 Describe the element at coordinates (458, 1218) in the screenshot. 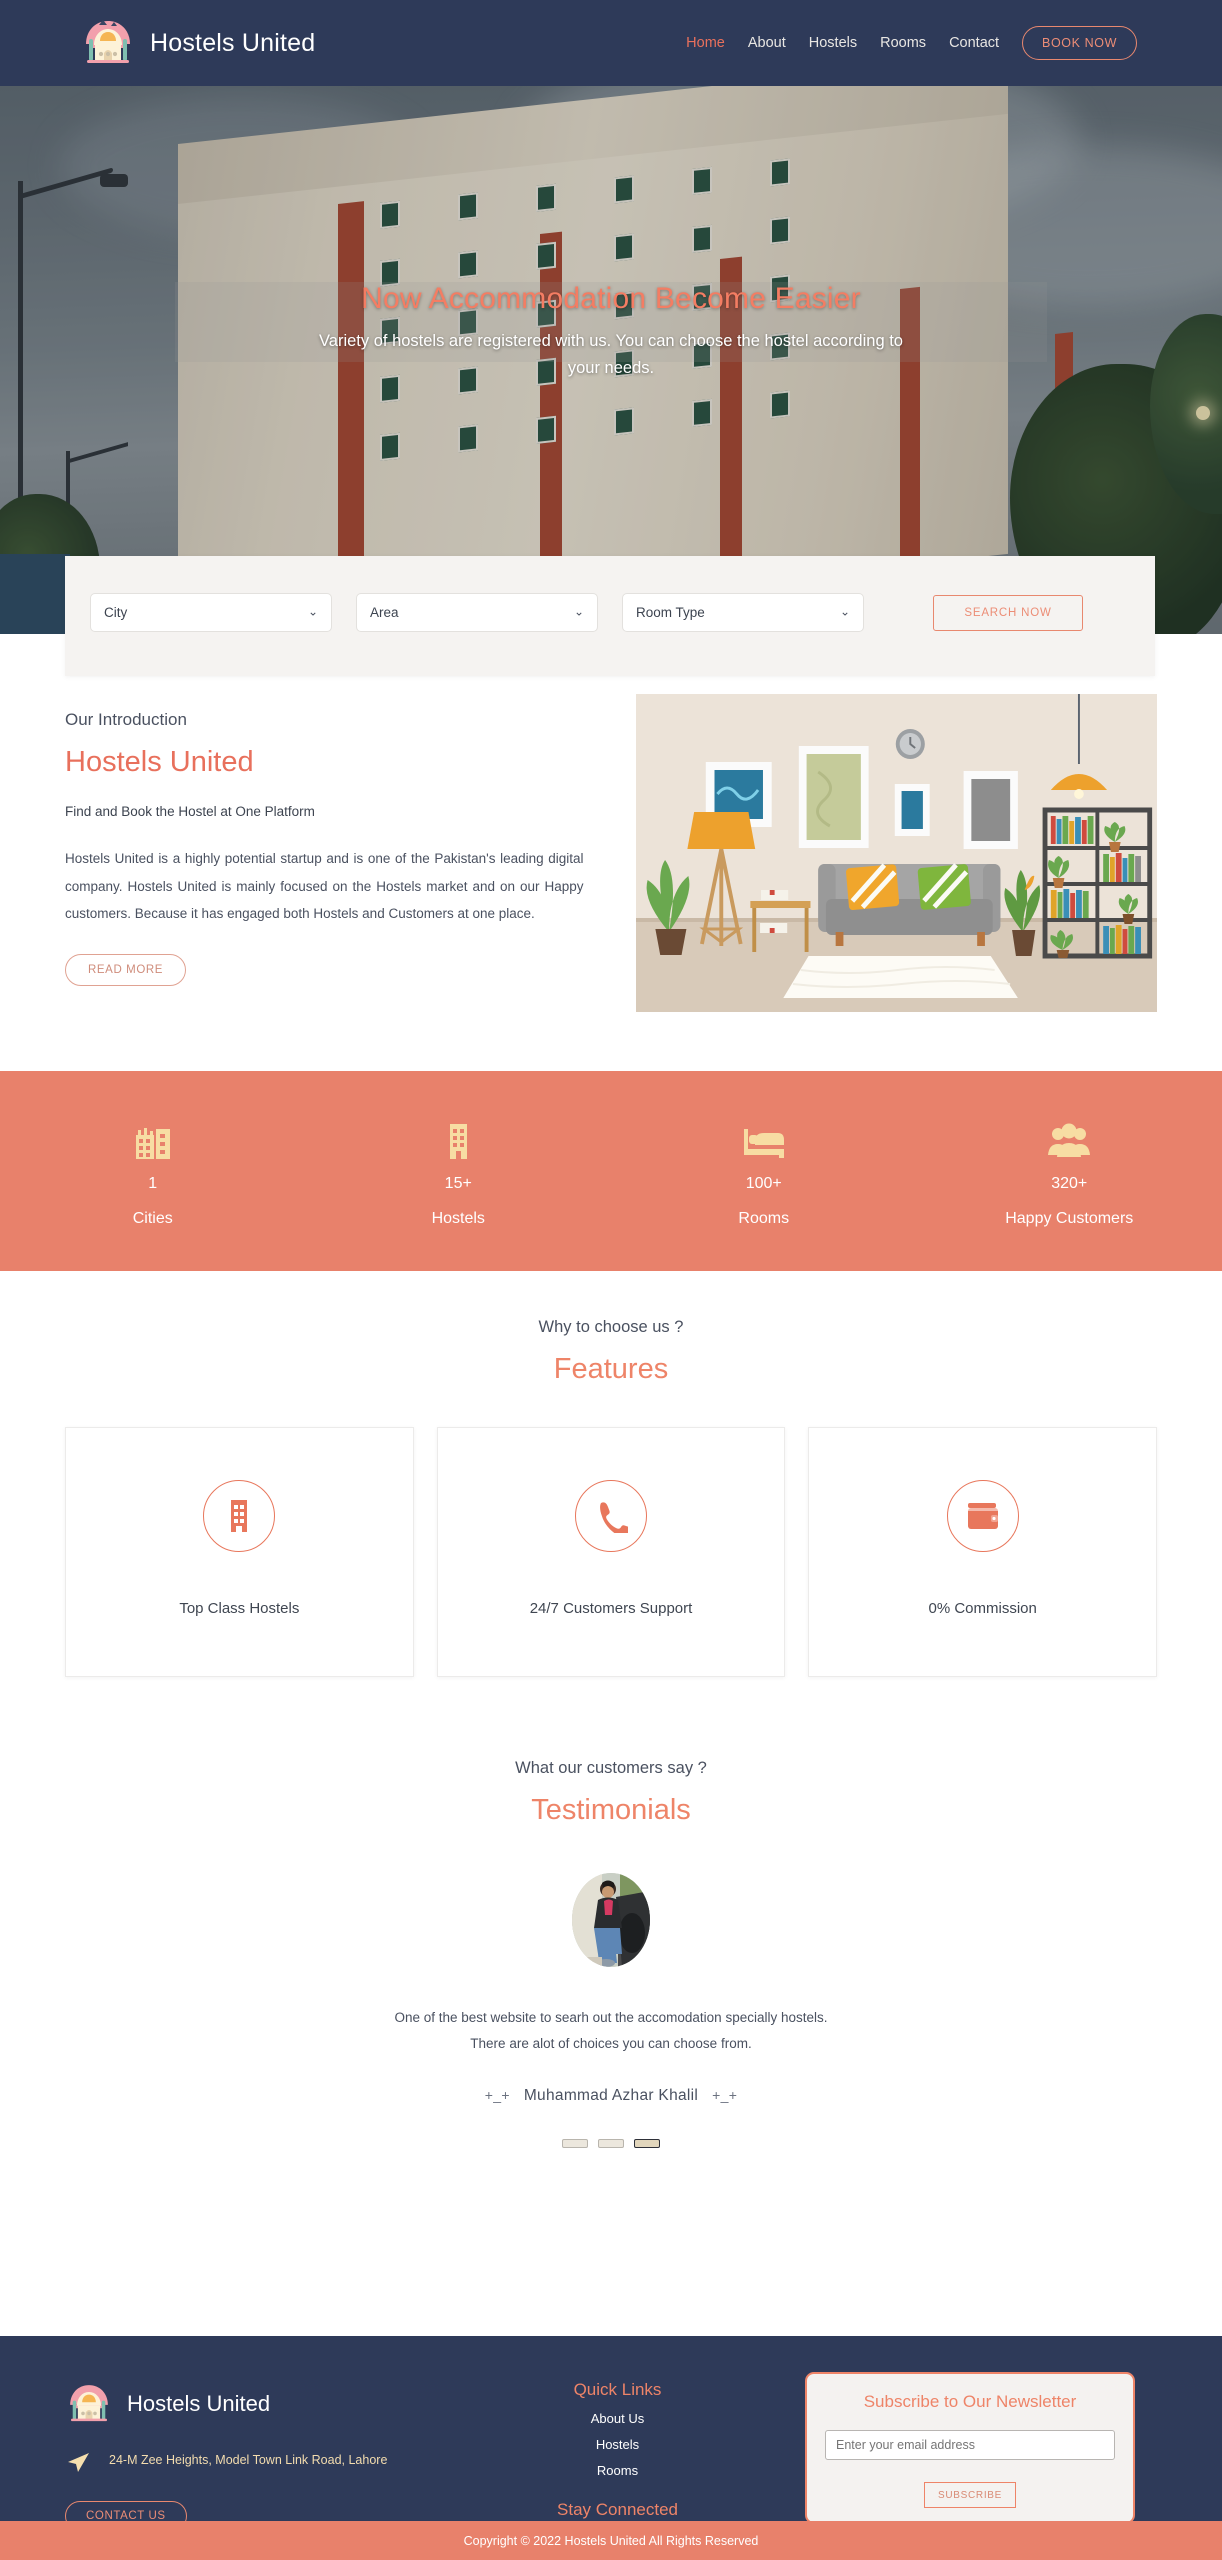

I see `stat-label: Hostels` at that location.